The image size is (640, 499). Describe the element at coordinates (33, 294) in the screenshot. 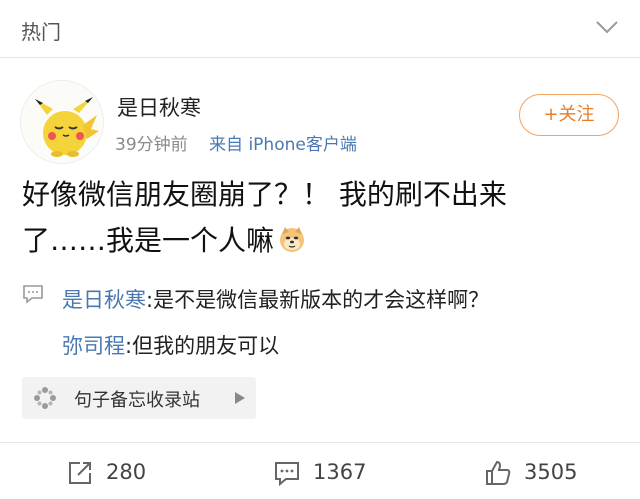

I see `comment-bubble-icon` at that location.